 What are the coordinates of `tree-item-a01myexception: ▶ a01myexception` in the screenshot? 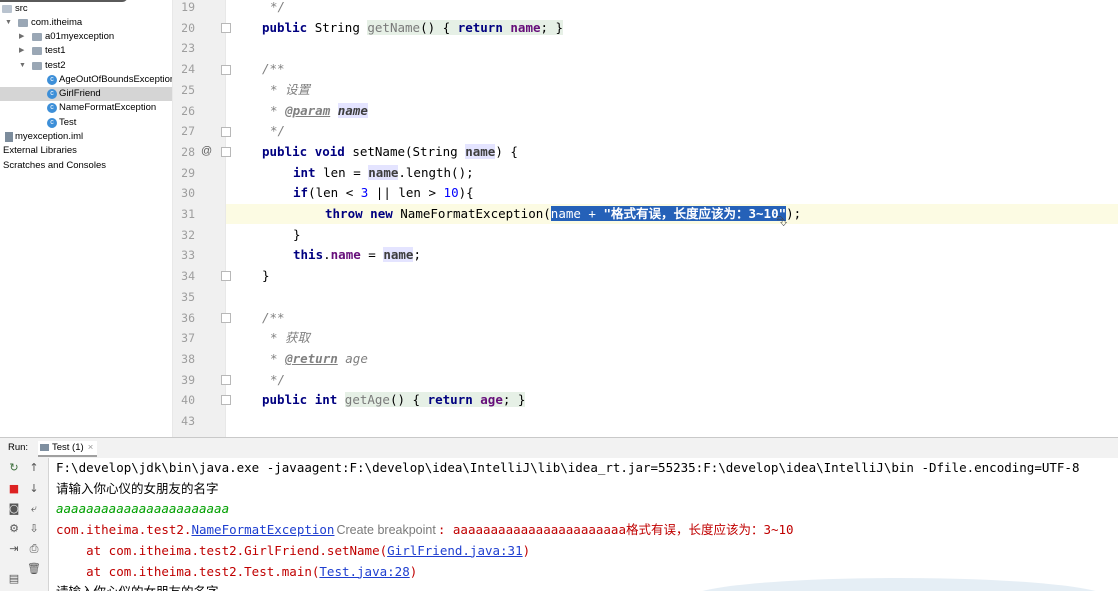 It's located at (86, 37).